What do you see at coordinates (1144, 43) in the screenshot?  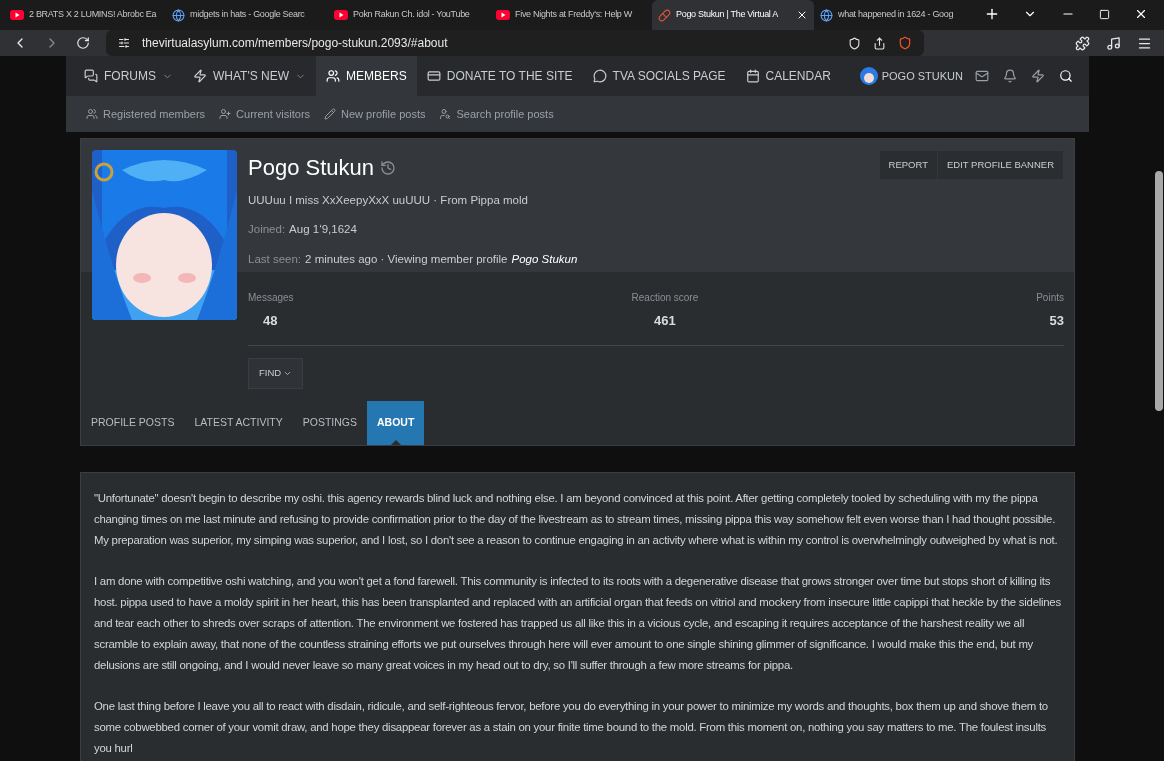 I see `menu-icon` at bounding box center [1144, 43].